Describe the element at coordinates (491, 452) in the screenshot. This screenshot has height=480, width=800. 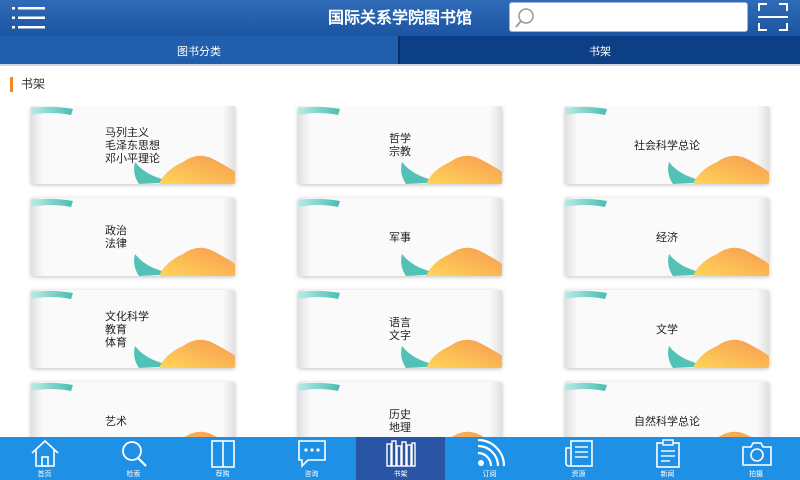
I see `rss-icon` at that location.